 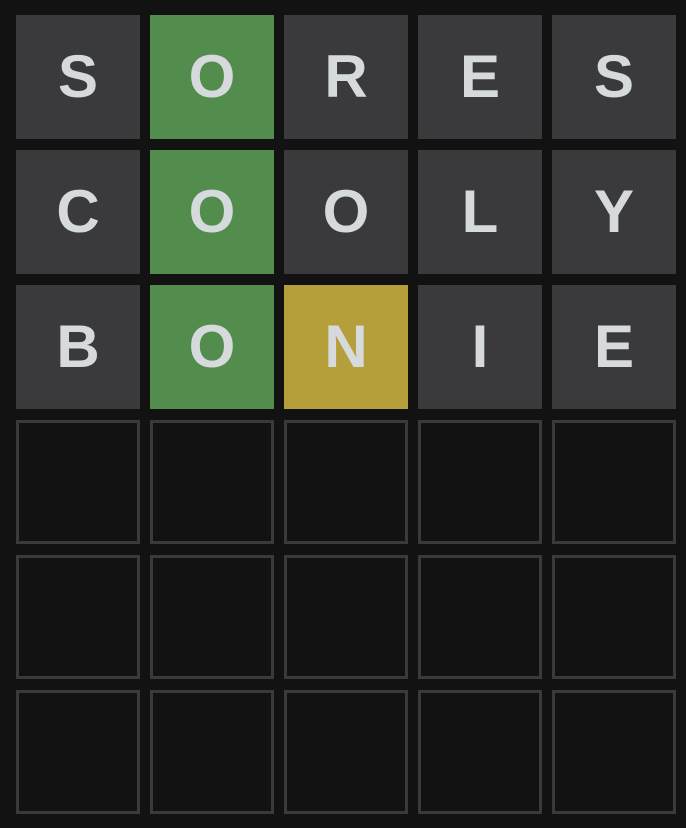 I want to click on tile-r2-c4: L, so click(x=480, y=212).